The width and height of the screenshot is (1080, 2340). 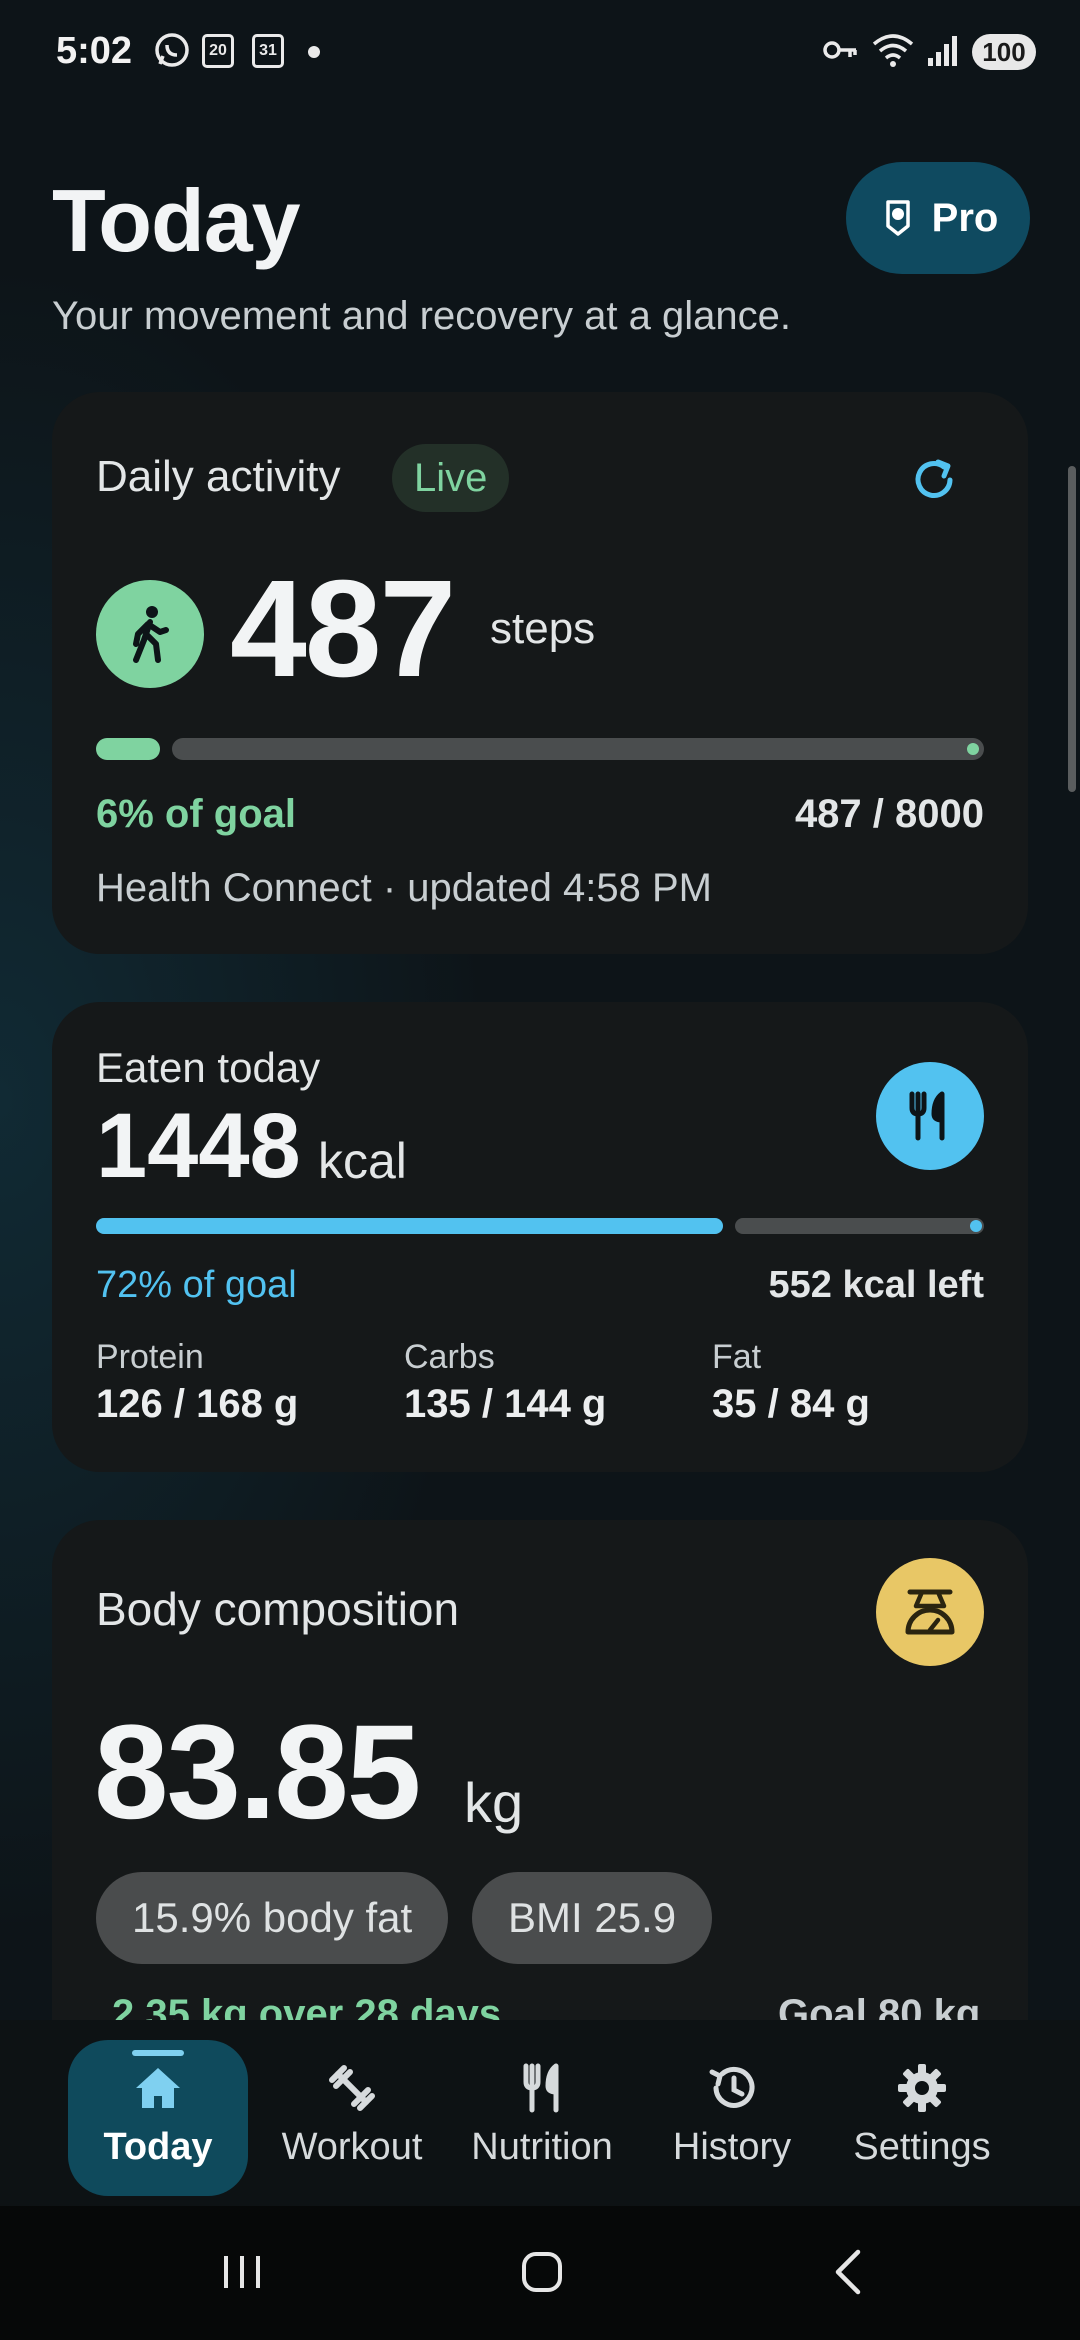 What do you see at coordinates (922, 2118) in the screenshot?
I see `nav-settings: Settings` at bounding box center [922, 2118].